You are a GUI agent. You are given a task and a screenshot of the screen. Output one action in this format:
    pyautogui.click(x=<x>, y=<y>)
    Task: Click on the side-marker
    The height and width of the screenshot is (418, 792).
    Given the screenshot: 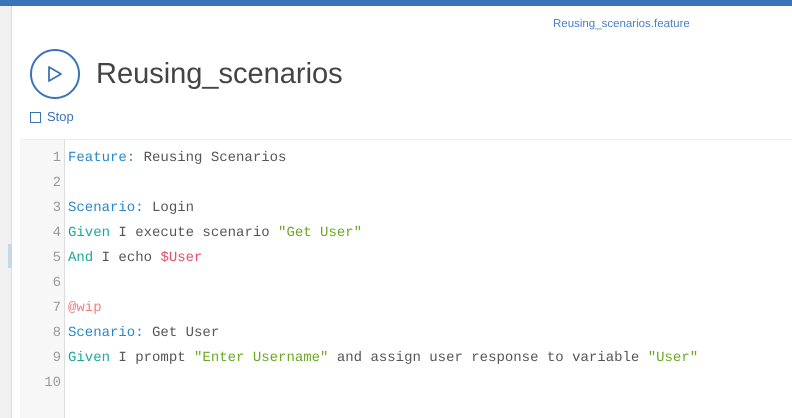 What is the action you would take?
    pyautogui.click(x=10, y=256)
    